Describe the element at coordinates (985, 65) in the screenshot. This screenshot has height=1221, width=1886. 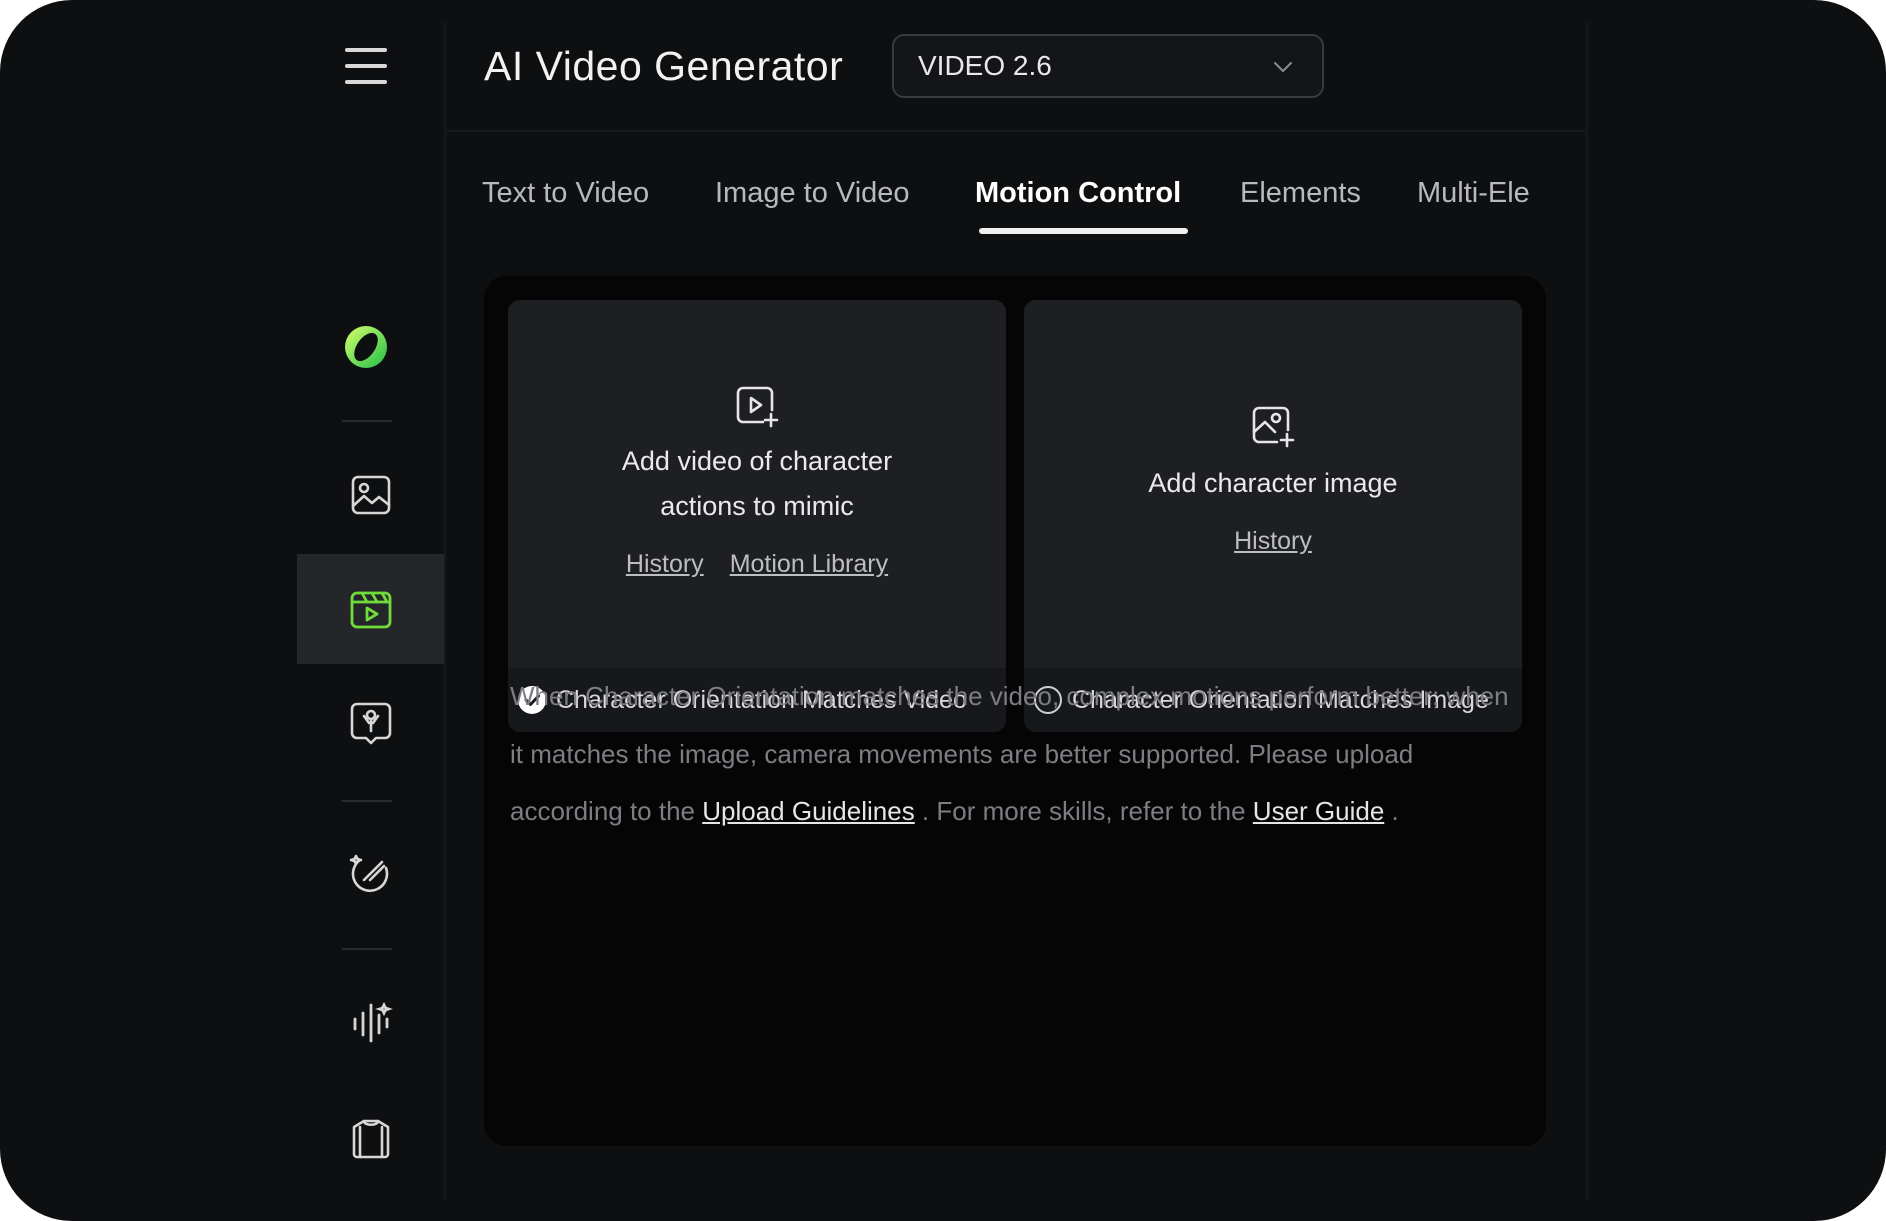
I see `model-select-value: VIDEO 2.6` at that location.